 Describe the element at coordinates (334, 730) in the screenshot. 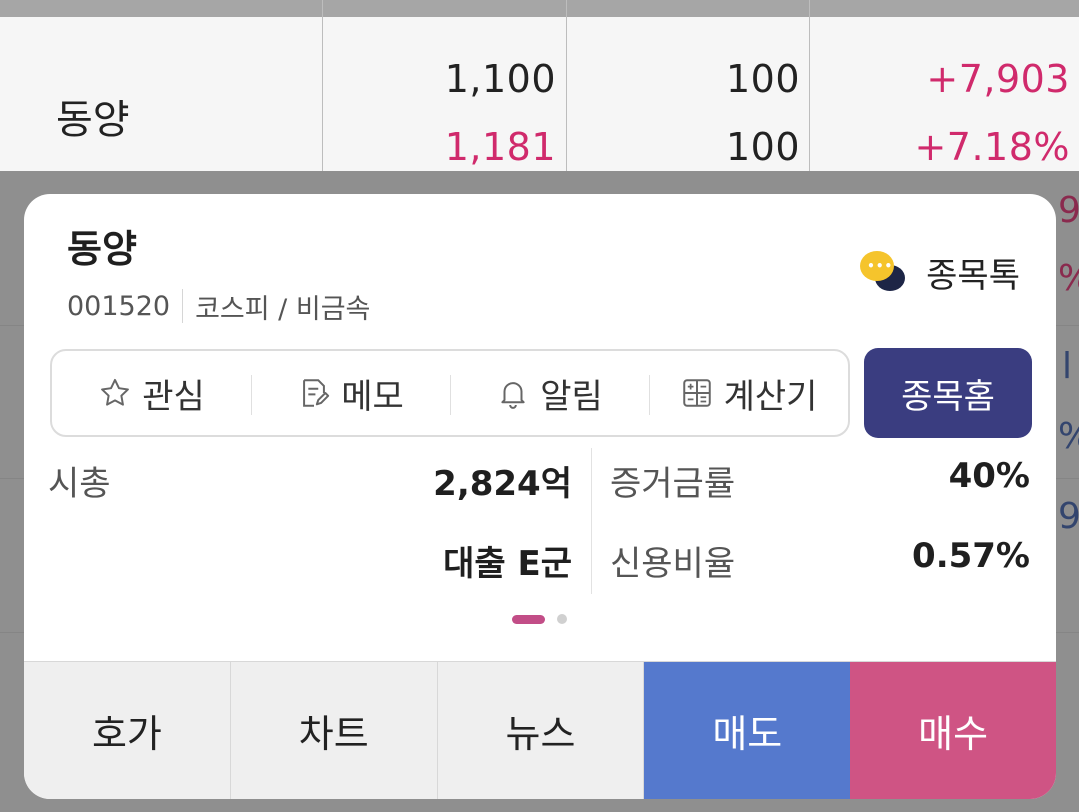

I see `chart-tab: 차트` at that location.